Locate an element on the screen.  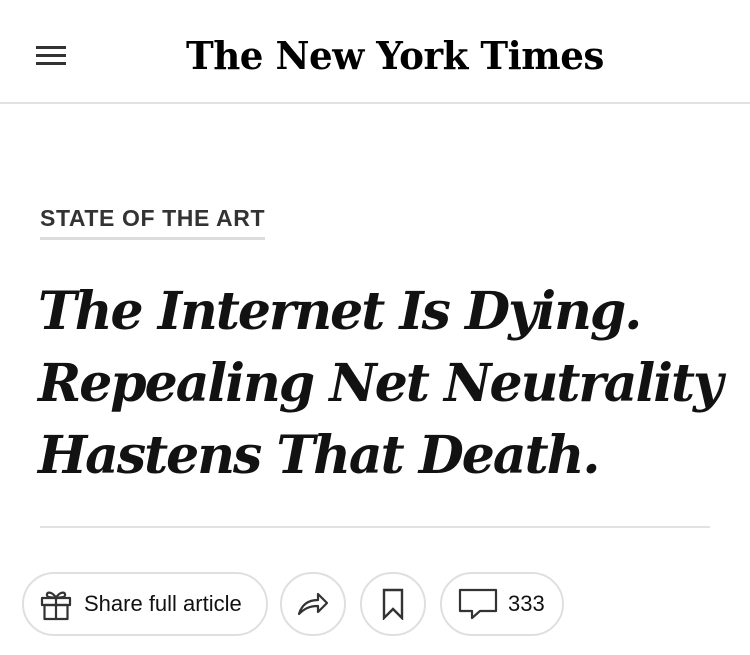
share-full-article-button: Share full article is located at coordinates (145, 604).